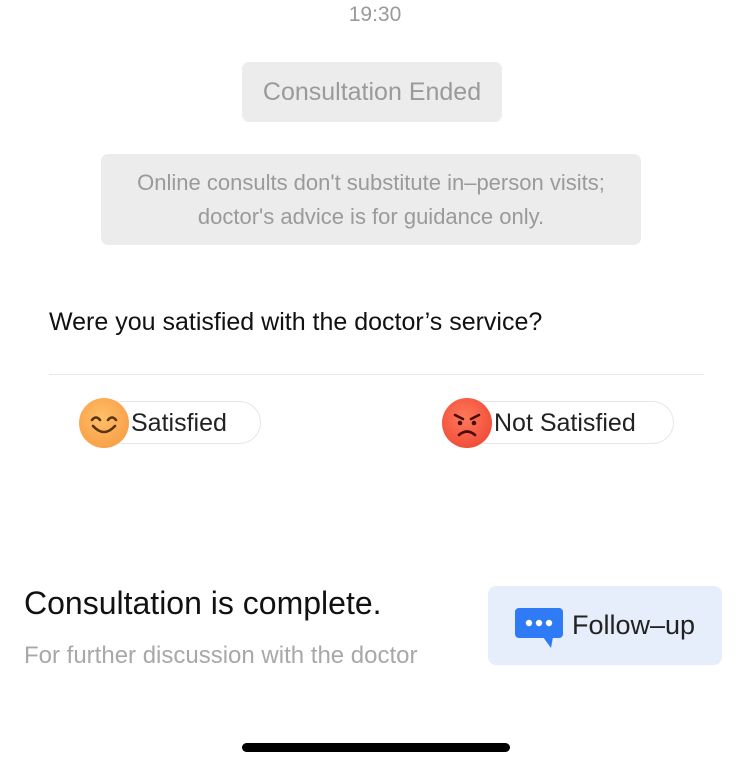 The width and height of the screenshot is (750, 772). I want to click on consultation-ended-badge: Consultation Ended, so click(372, 92).